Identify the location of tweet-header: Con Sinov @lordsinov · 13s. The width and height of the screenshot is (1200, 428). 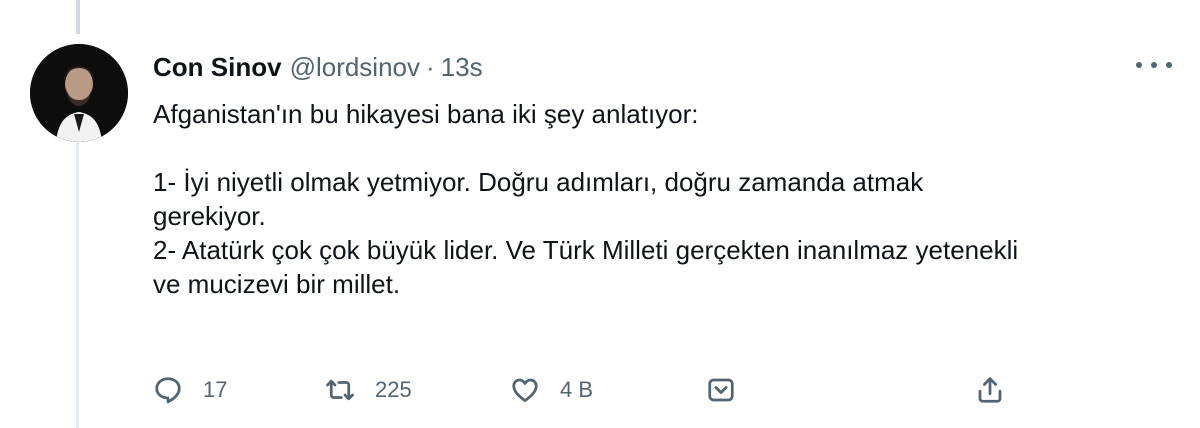
(318, 69).